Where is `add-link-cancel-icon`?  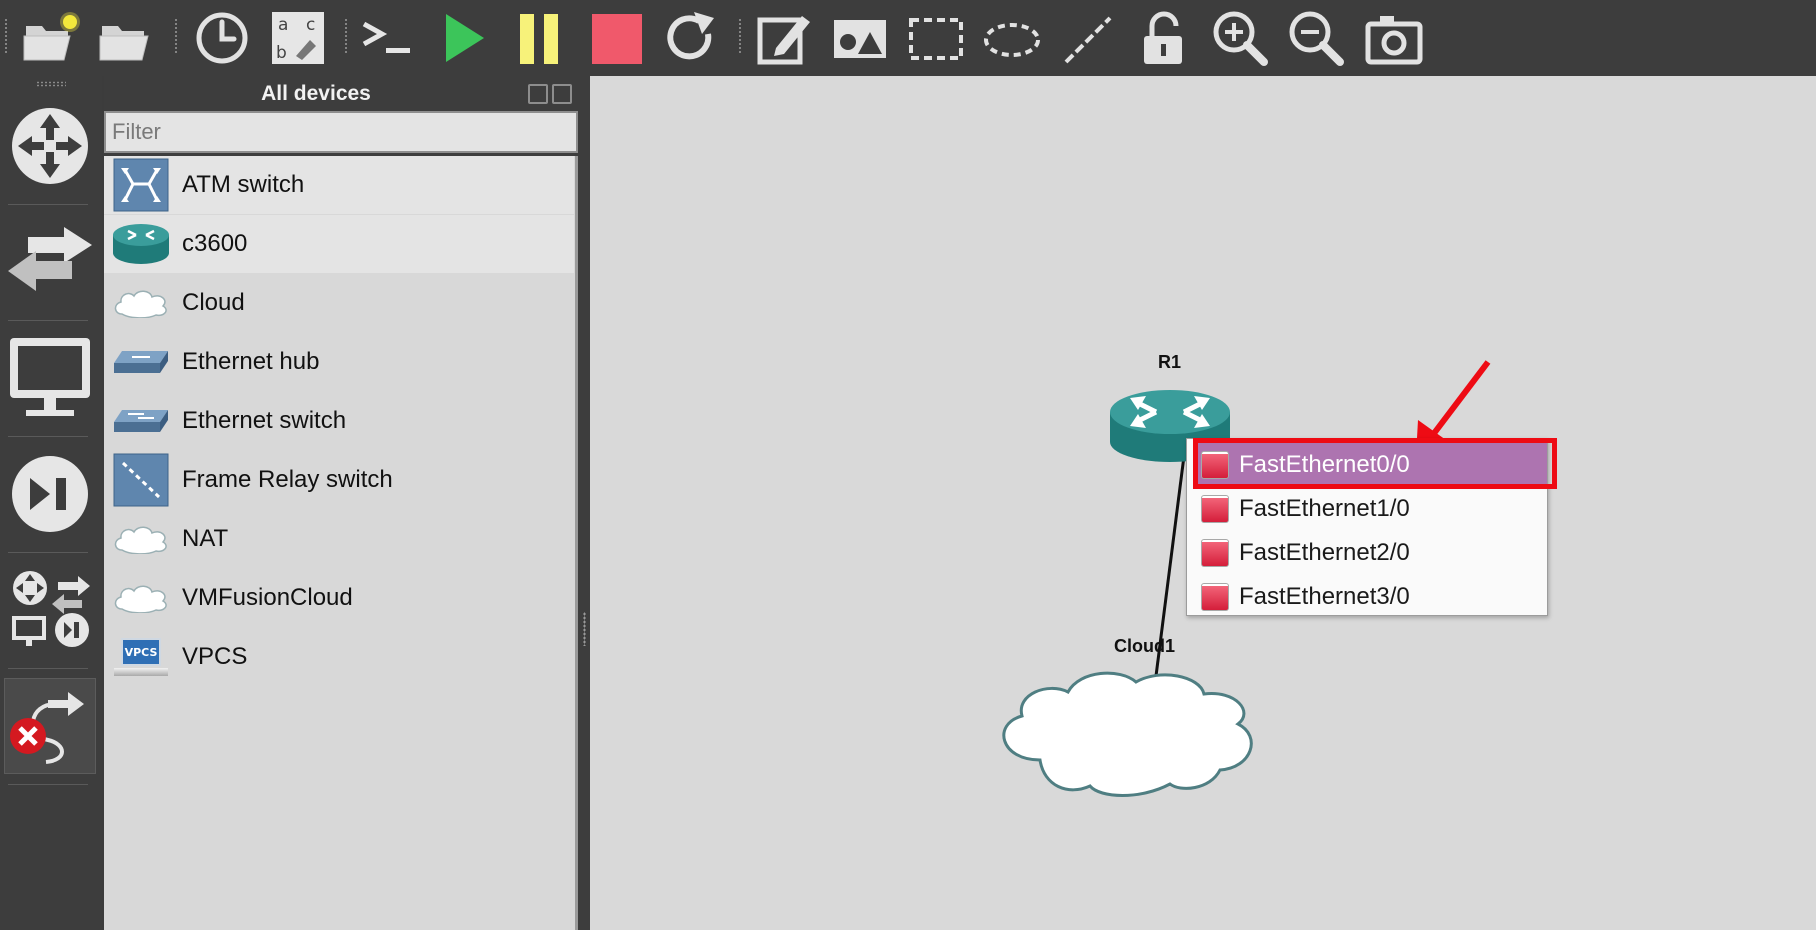 add-link-cancel-icon is located at coordinates (47, 728).